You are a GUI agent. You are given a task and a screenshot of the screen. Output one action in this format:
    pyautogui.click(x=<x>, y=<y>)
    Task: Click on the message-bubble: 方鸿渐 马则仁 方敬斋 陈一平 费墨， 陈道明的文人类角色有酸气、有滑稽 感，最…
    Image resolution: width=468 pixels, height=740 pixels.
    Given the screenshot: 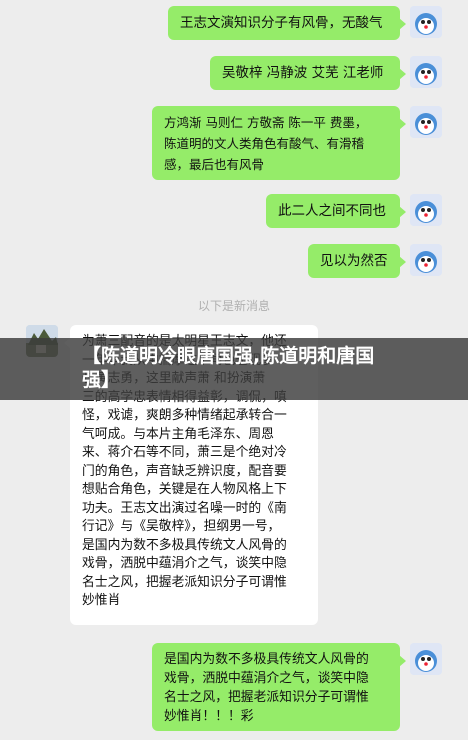 What is the action you would take?
    pyautogui.click(x=279, y=143)
    